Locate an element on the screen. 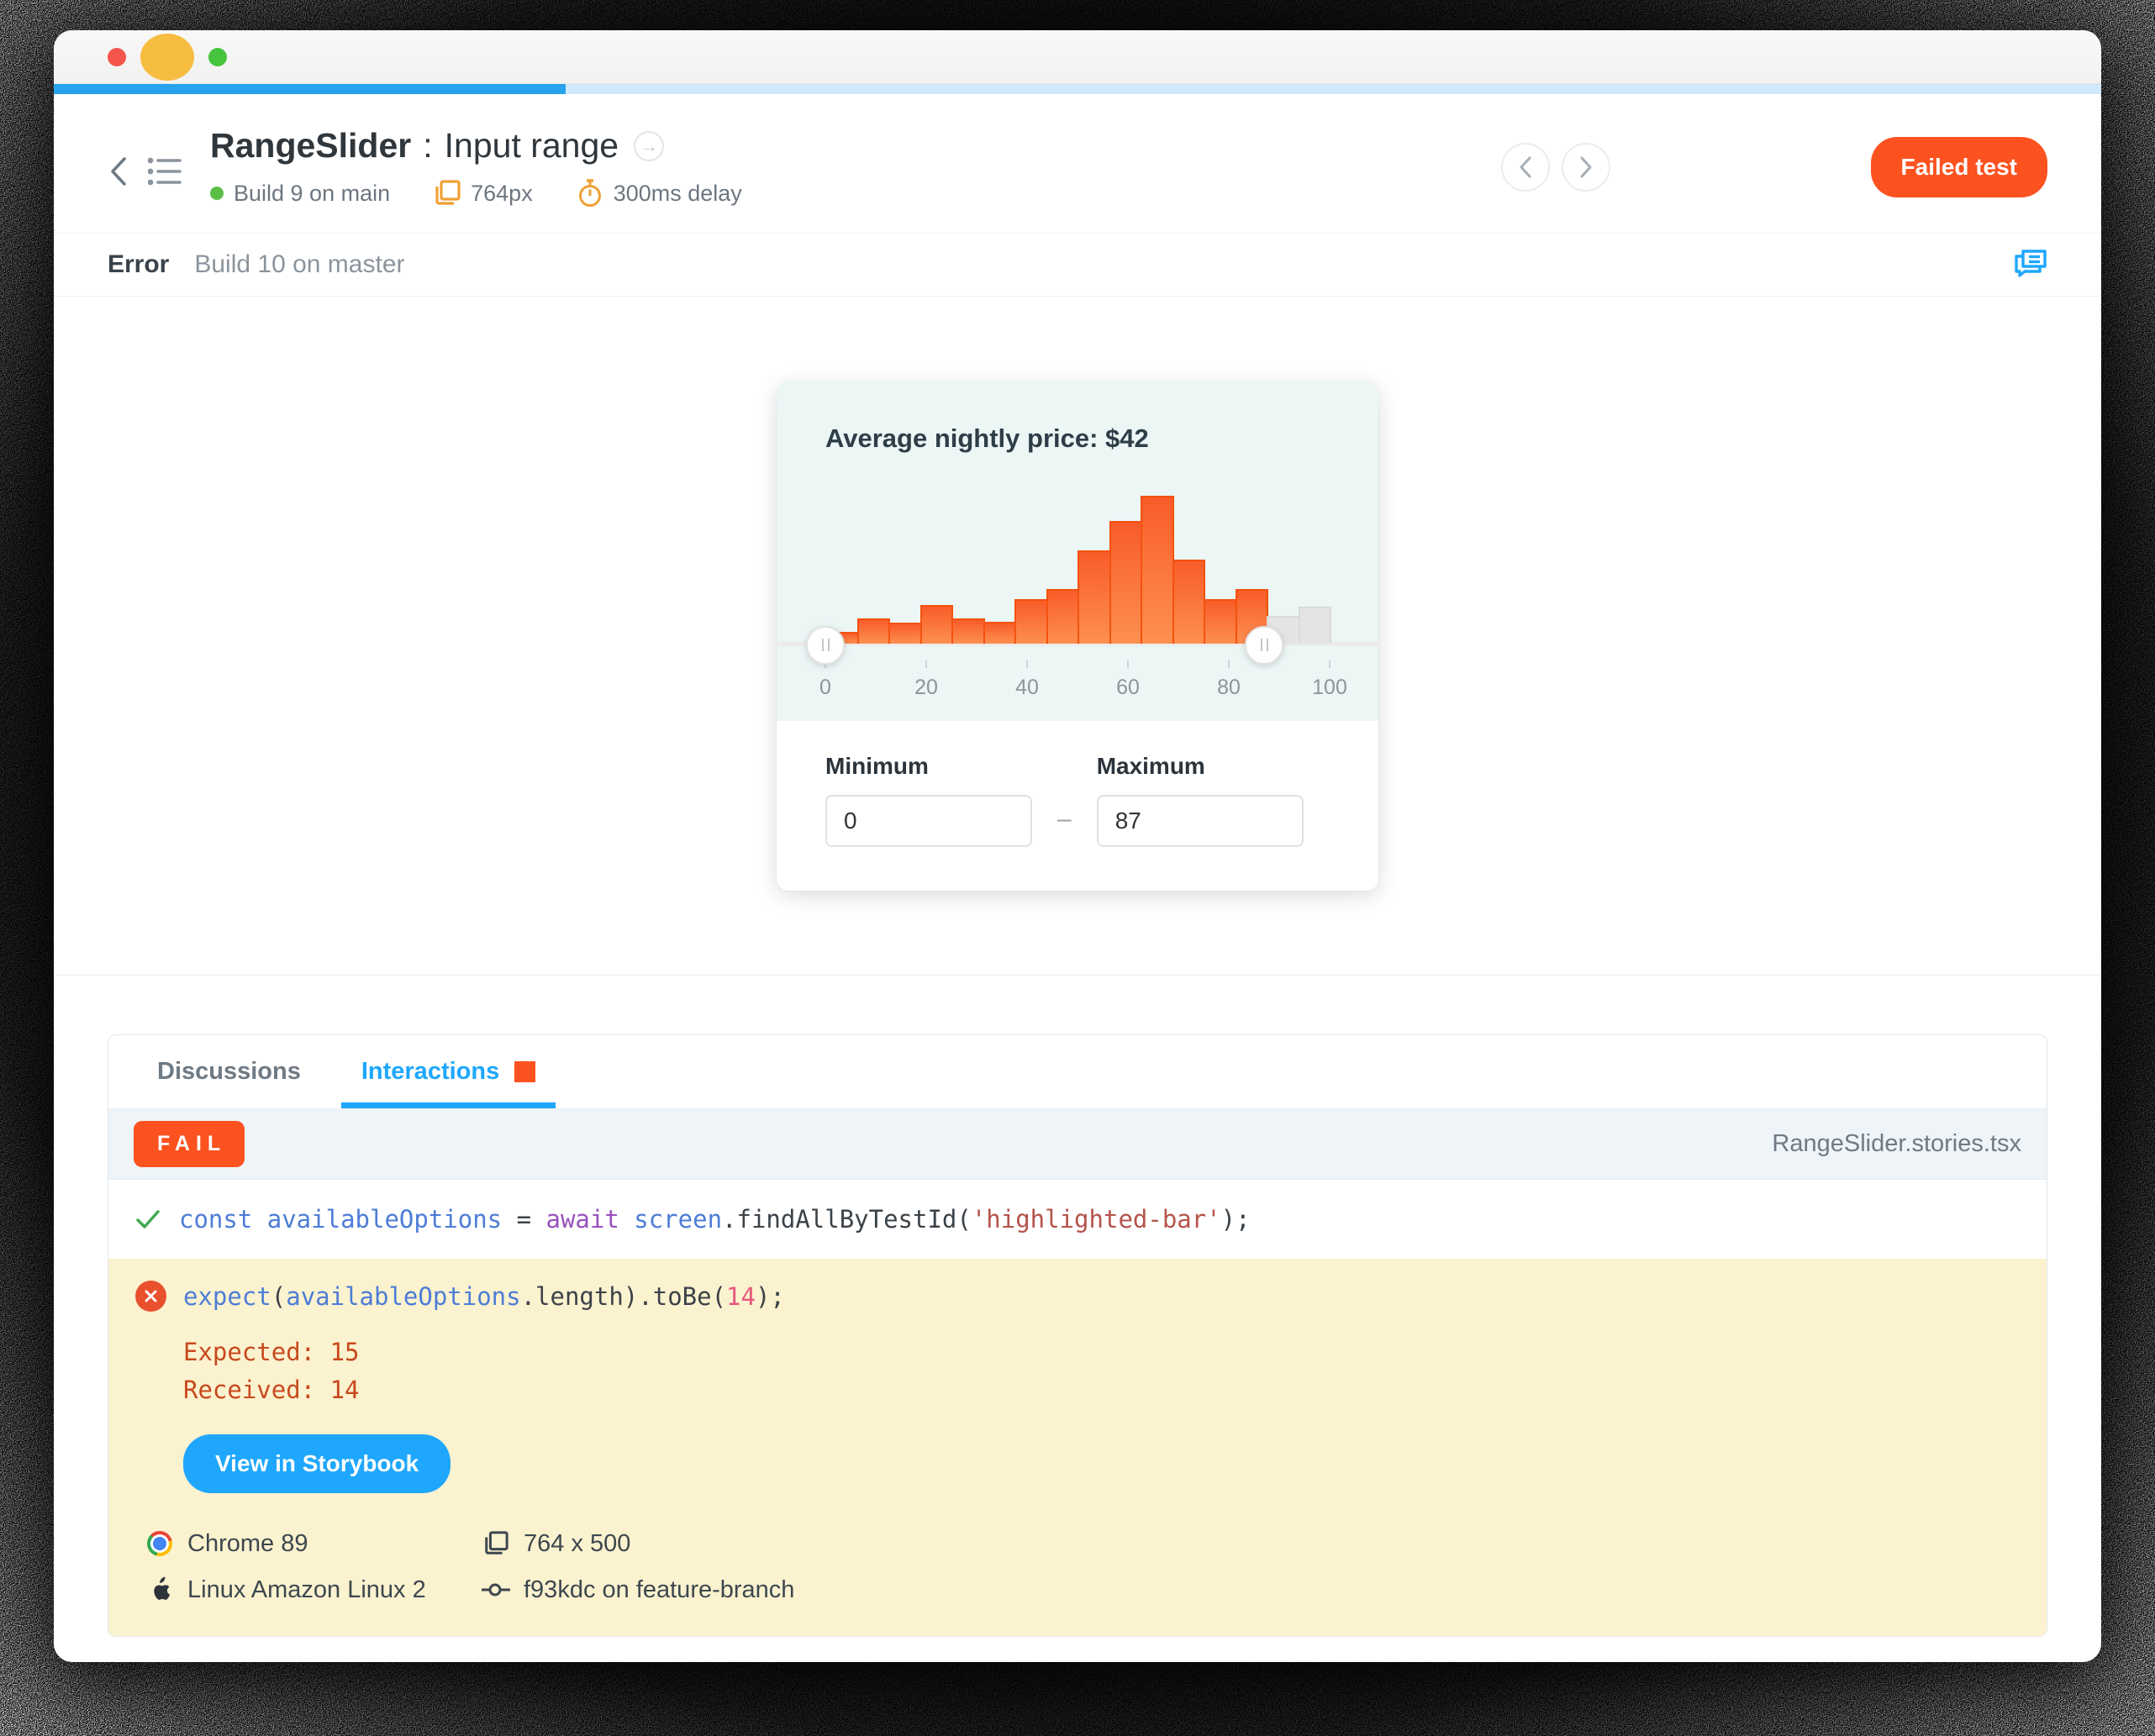  open-story-arrow-icon: → is located at coordinates (649, 145).